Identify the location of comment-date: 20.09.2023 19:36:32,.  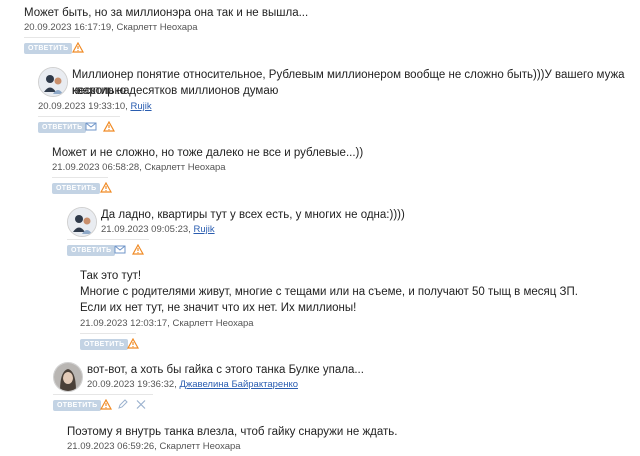
(132, 384).